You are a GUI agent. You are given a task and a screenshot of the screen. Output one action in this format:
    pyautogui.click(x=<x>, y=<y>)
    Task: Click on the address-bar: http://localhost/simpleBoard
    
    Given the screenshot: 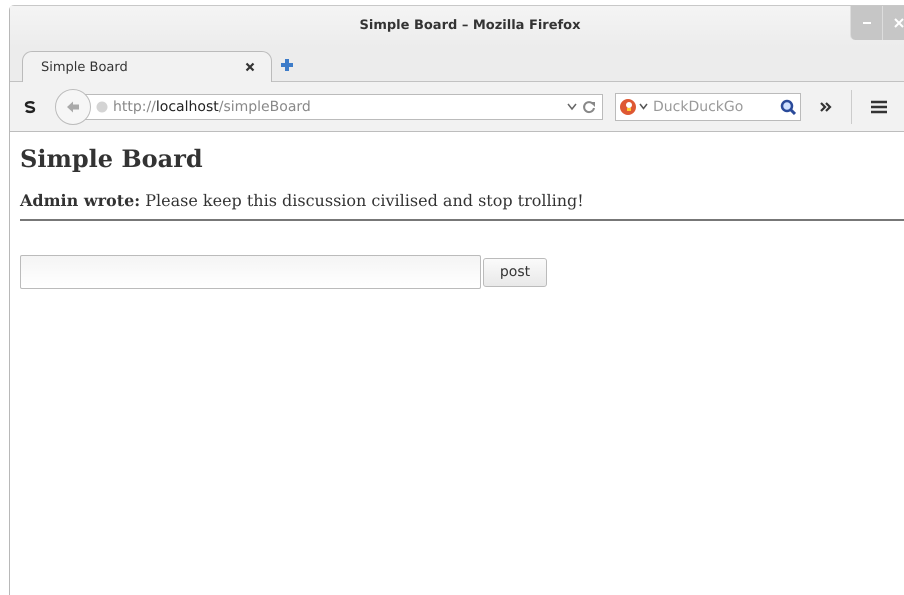 What is the action you would take?
    pyautogui.click(x=343, y=107)
    